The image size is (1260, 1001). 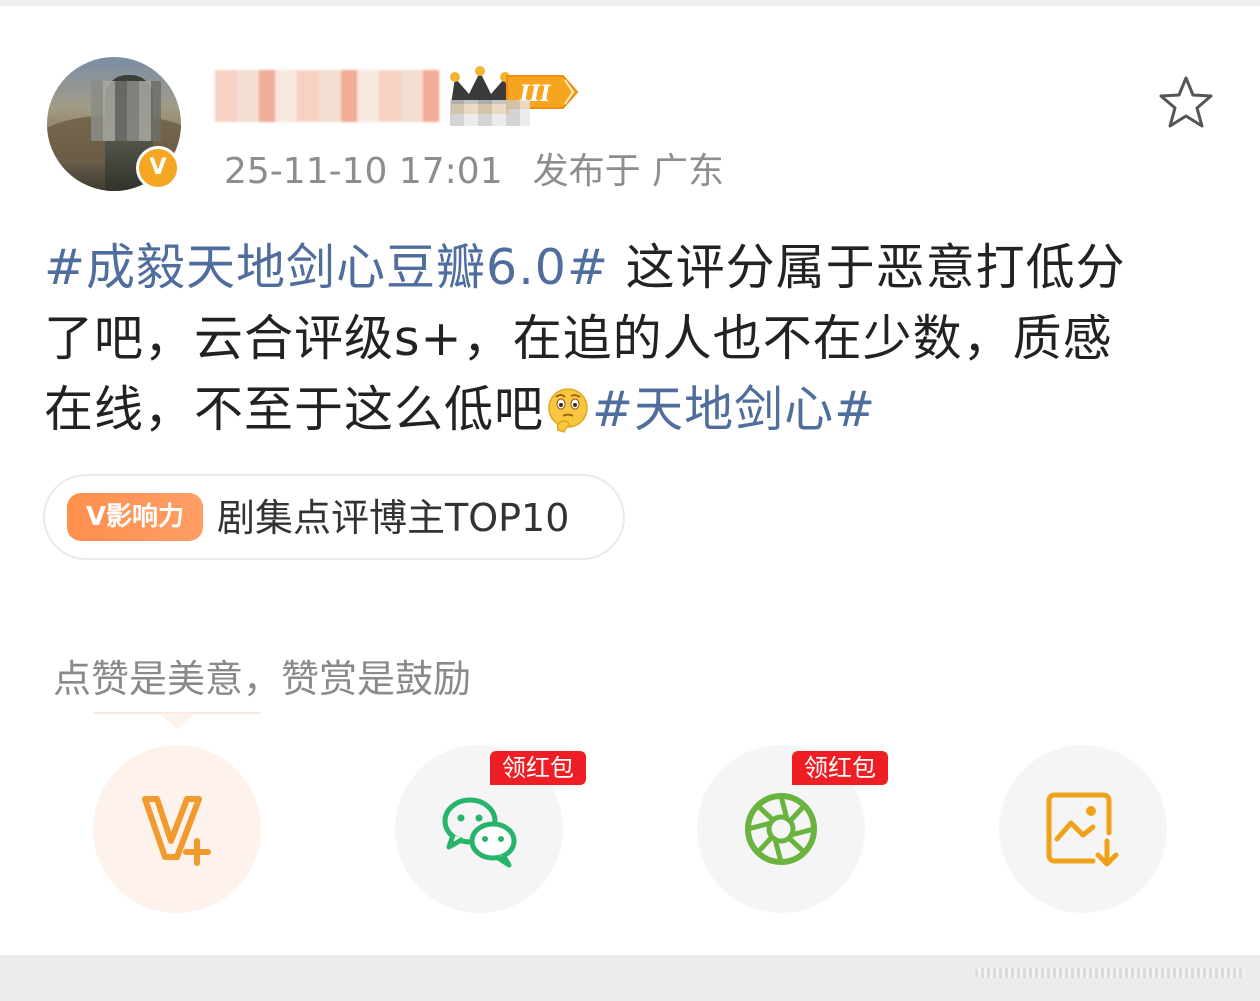 What do you see at coordinates (578, 338) in the screenshot?
I see `post-text: 了吧，云合评级s+，在追的人也不在少数，质感` at bounding box center [578, 338].